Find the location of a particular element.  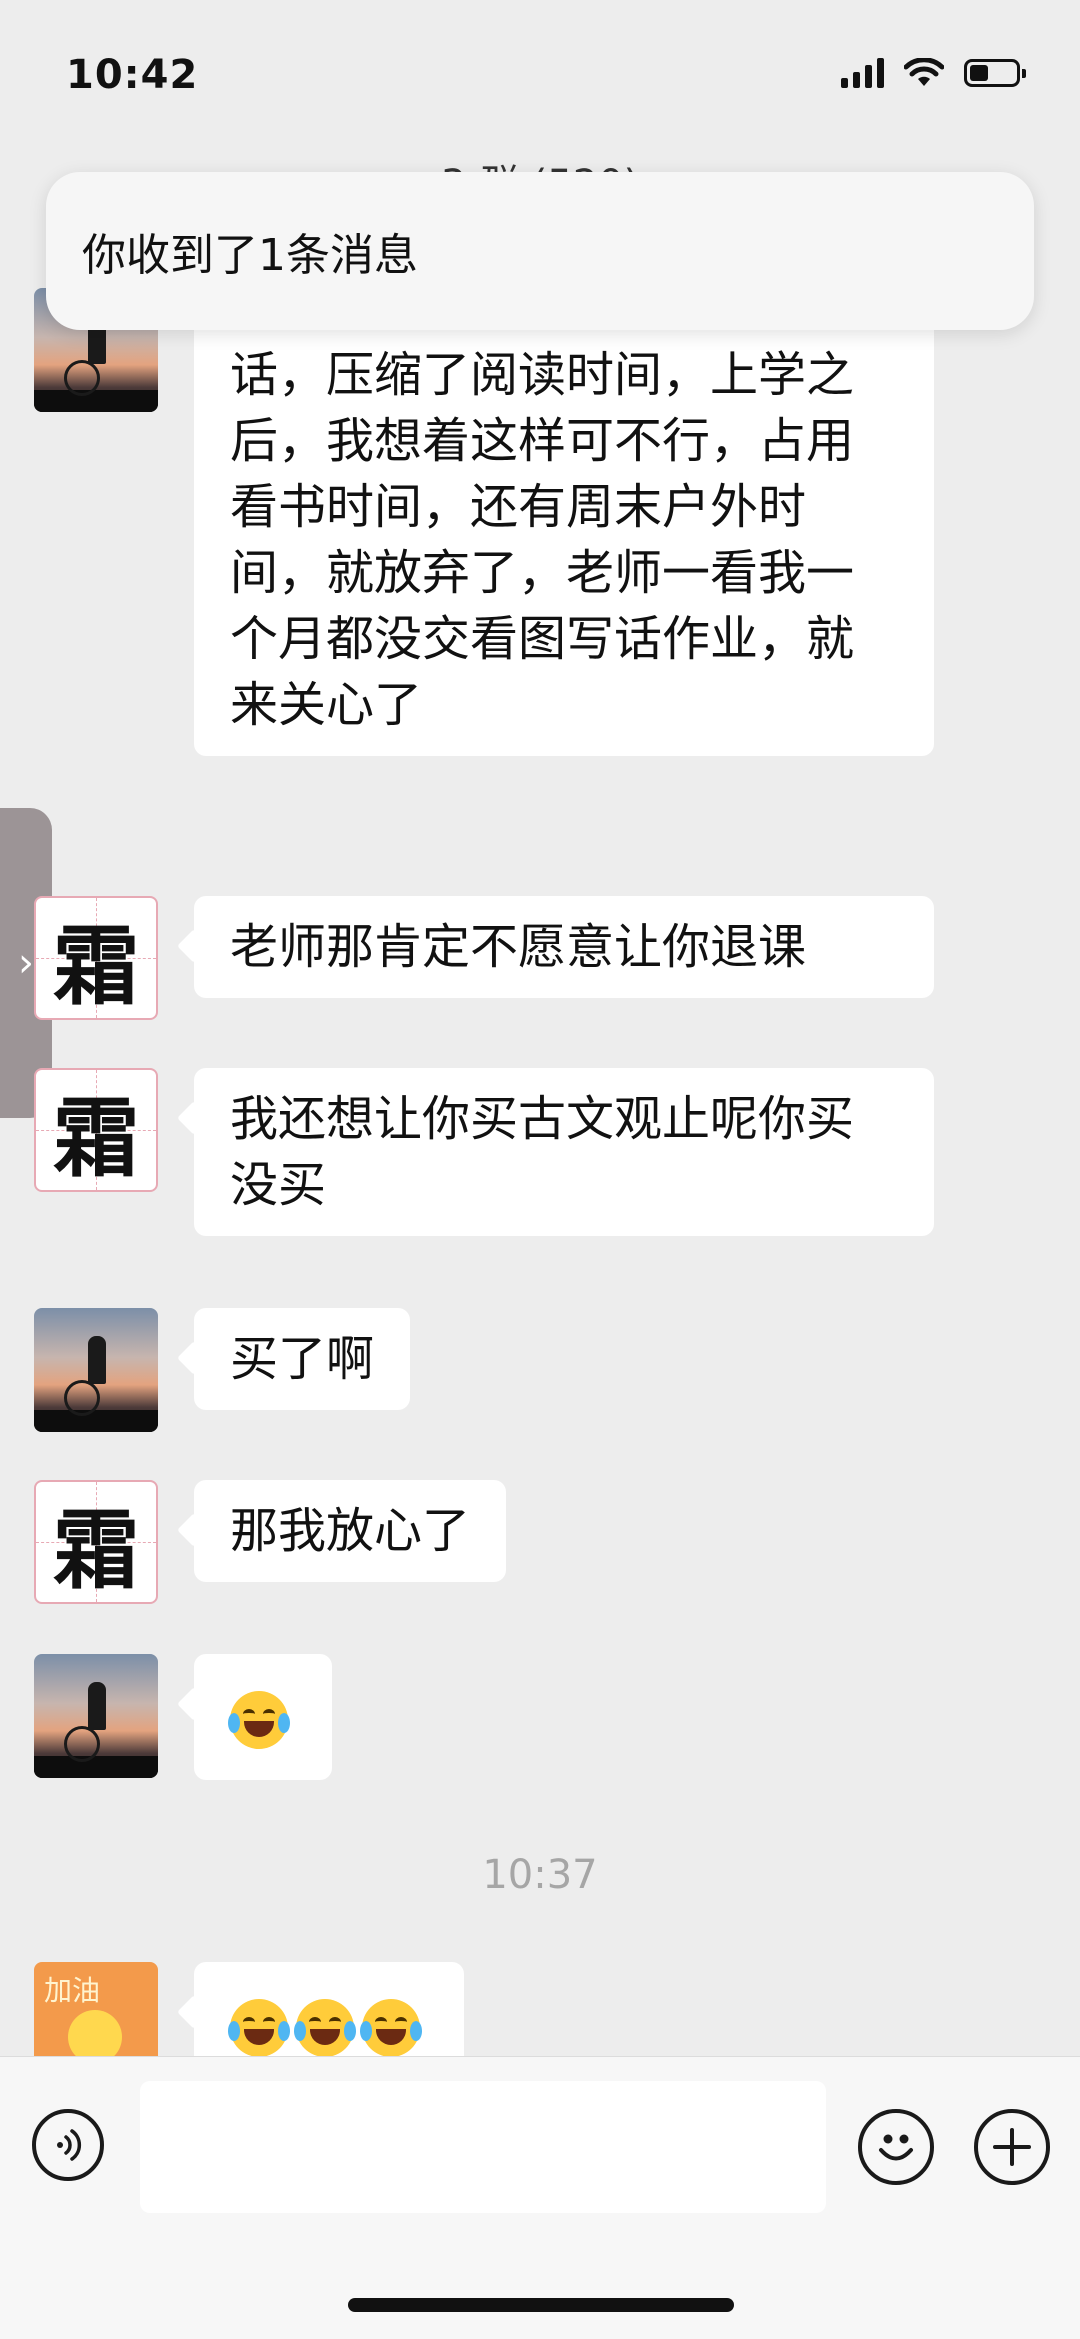

emoji-icon is located at coordinates (896, 2147).